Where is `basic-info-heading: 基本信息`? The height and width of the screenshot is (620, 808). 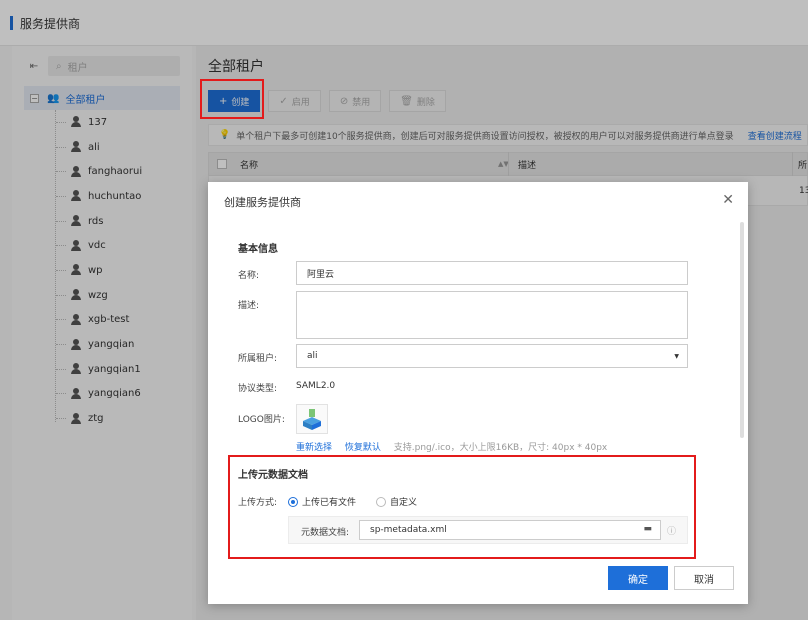
basic-info-heading: 基本信息 is located at coordinates (258, 249).